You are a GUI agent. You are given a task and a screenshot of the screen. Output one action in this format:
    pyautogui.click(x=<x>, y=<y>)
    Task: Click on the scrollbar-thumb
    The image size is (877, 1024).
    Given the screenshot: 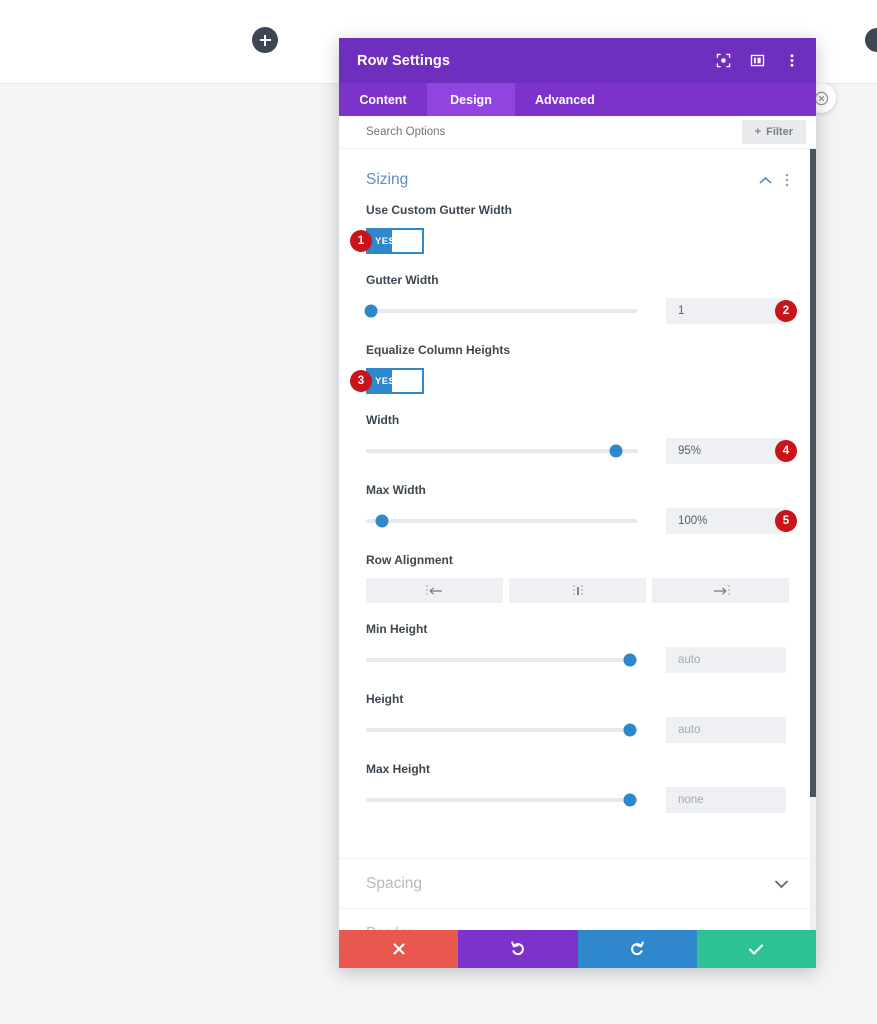 What is the action you would take?
    pyautogui.click(x=813, y=473)
    